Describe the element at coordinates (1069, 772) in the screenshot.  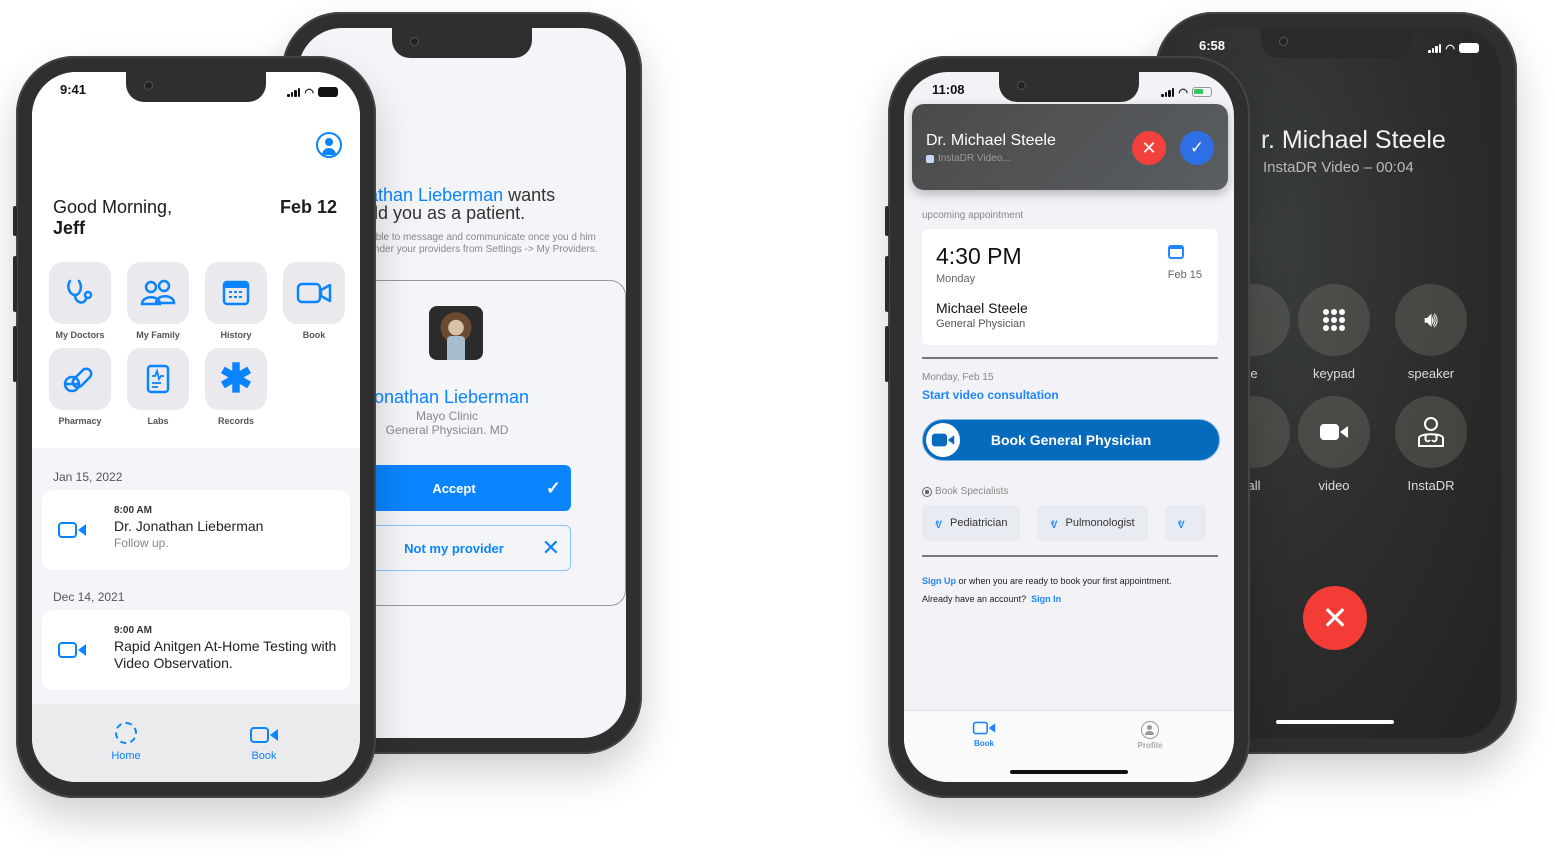
I see `home-indicator` at that location.